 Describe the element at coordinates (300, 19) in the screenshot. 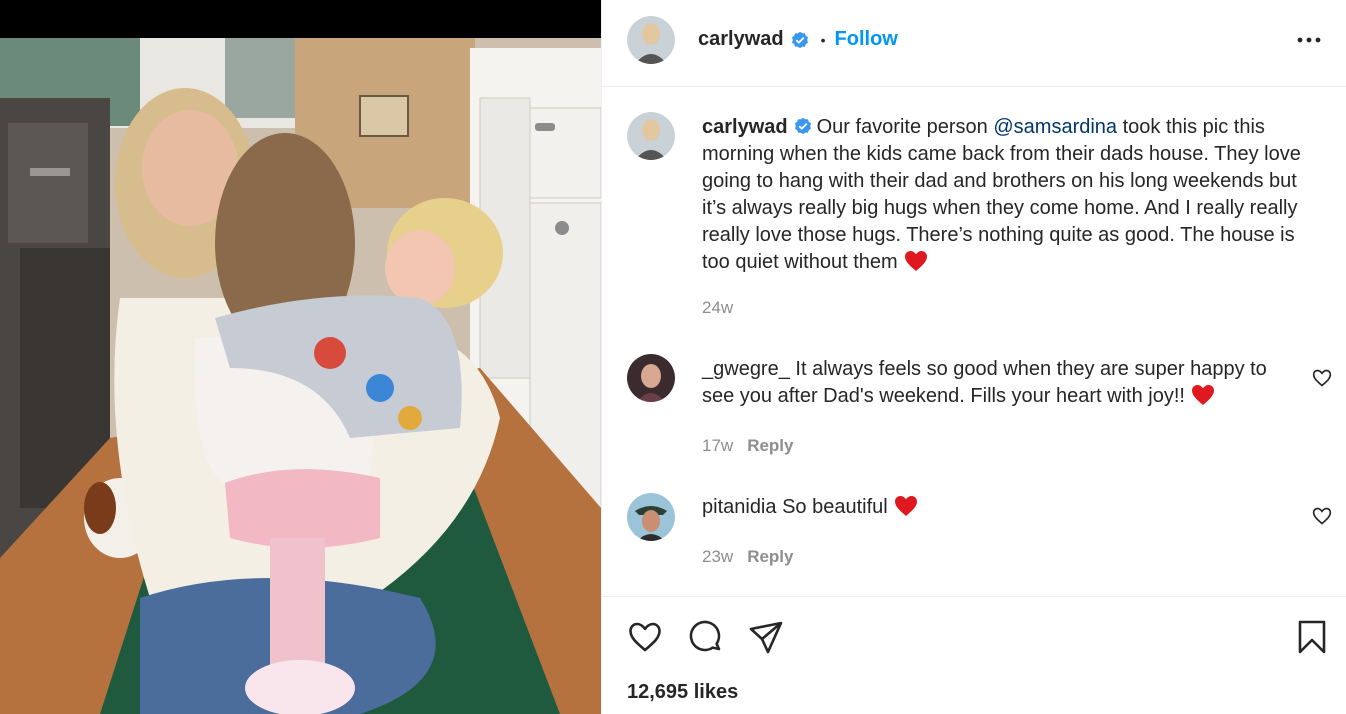

I see `photo-top-bar` at that location.